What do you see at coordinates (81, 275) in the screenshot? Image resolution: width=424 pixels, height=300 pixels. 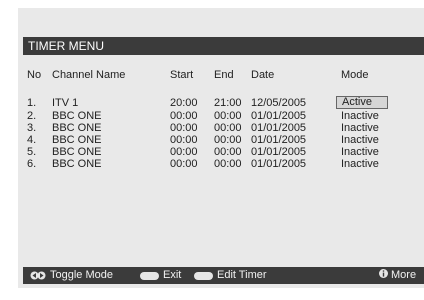 I see `toggle-mode-label: Toggle Mode` at bounding box center [81, 275].